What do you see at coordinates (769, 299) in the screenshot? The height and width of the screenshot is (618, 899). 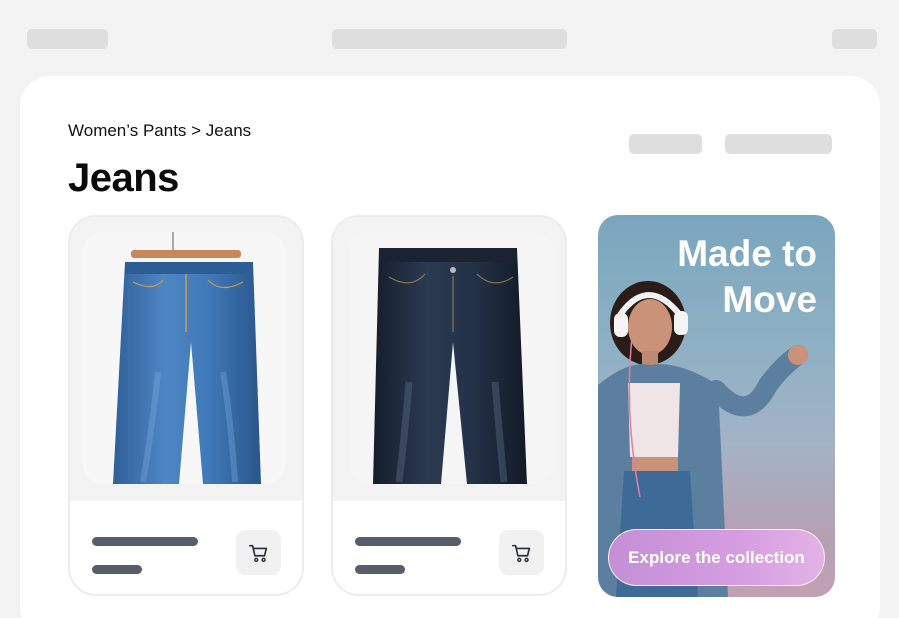 I see `promo-headline-line2: Move` at bounding box center [769, 299].